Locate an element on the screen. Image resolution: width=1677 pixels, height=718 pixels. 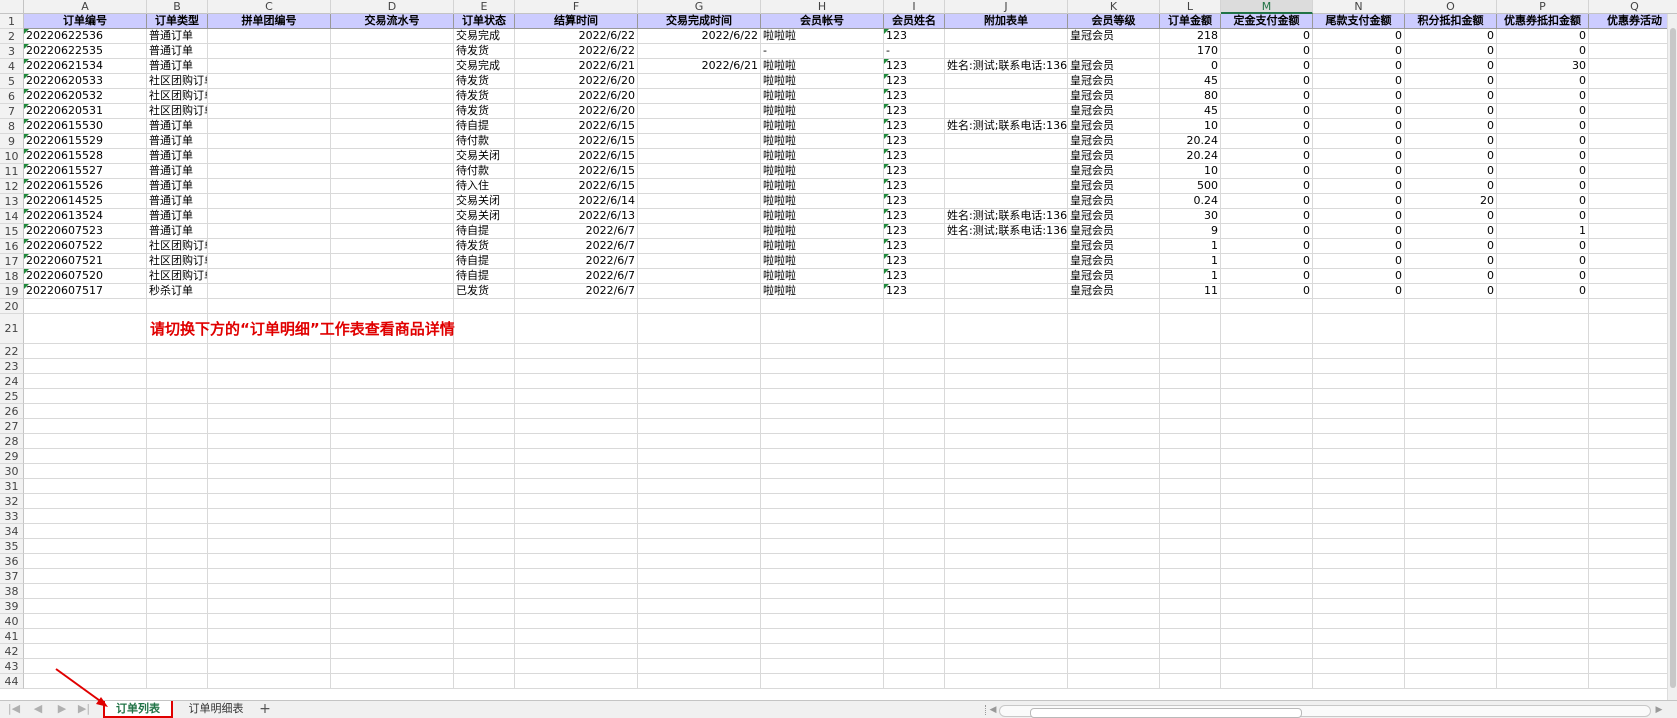
table-cell: 20220620532 is located at coordinates (85, 96).